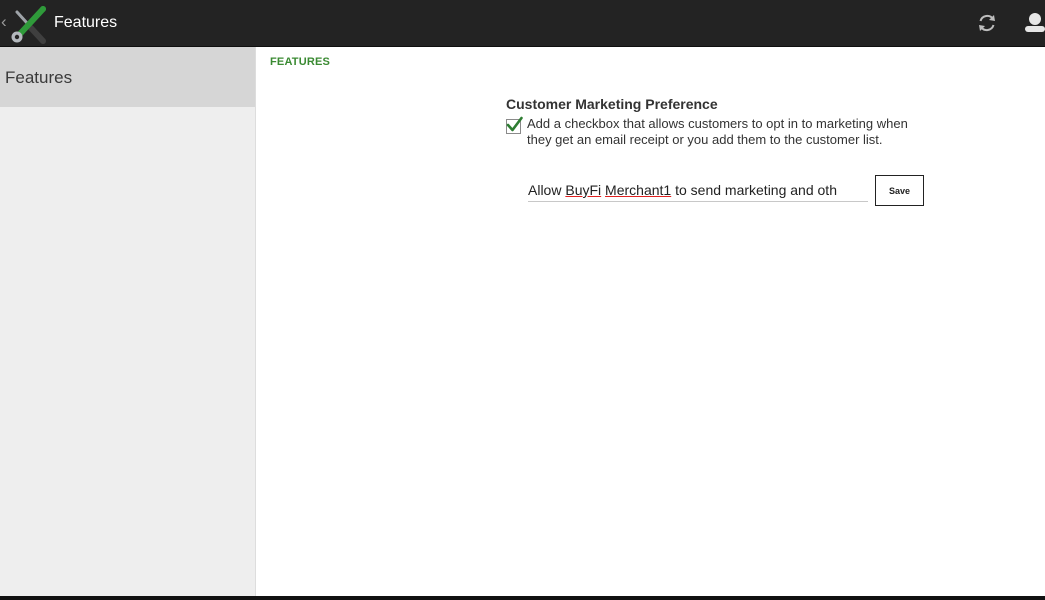  Describe the element at coordinates (1033, 23) in the screenshot. I see `account-icon` at that location.